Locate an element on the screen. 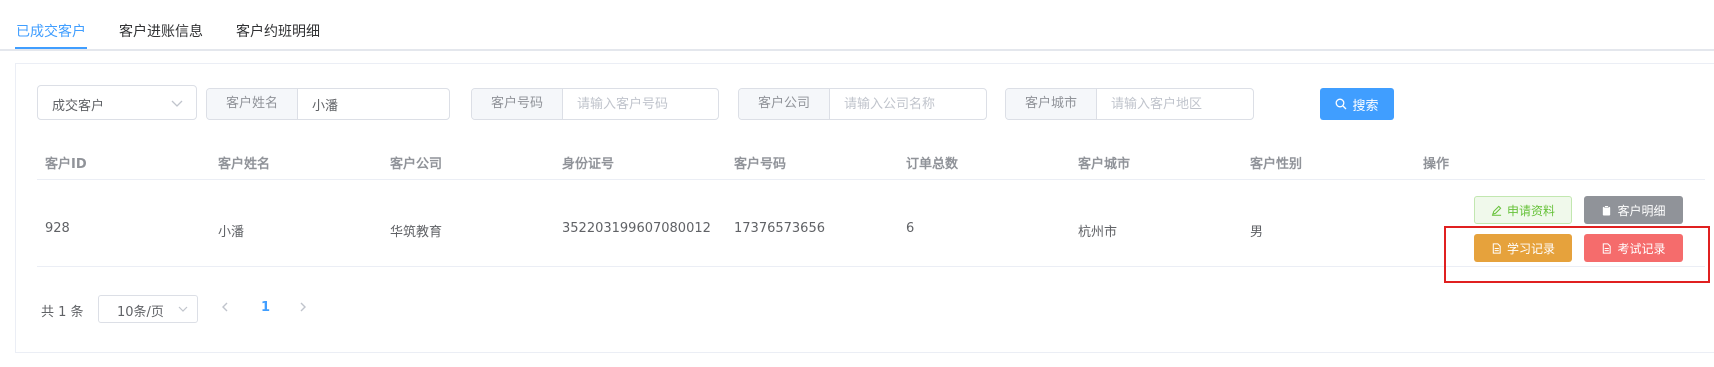 The image size is (1714, 367). column-header-name: 客户姓名 is located at coordinates (244, 164).